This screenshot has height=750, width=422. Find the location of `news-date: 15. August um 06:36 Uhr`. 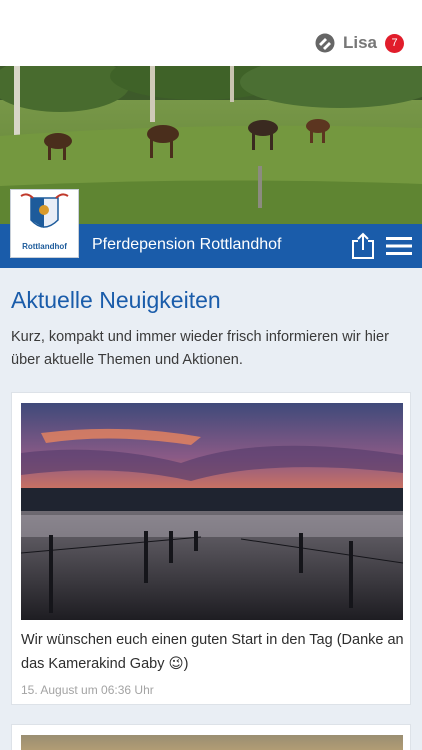

news-date: 15. August um 06:36 Uhr is located at coordinates (87, 690).